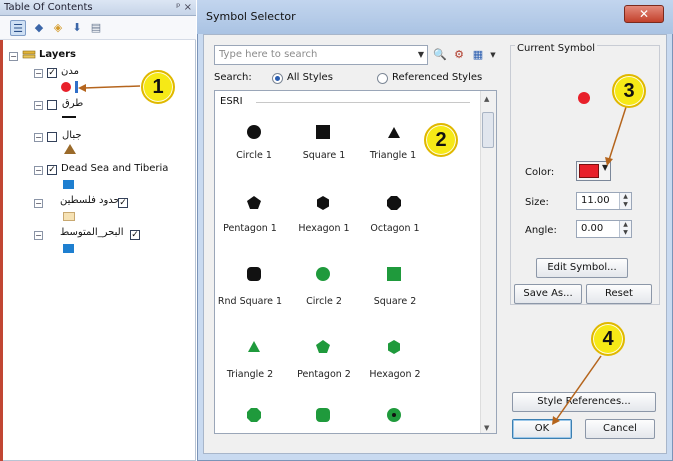  I want to click on callout-badge: 1, so click(158, 87).